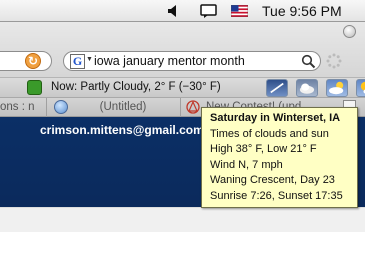  Describe the element at coordinates (349, 31) in the screenshot. I see `toolbar-toggle-button` at that location.